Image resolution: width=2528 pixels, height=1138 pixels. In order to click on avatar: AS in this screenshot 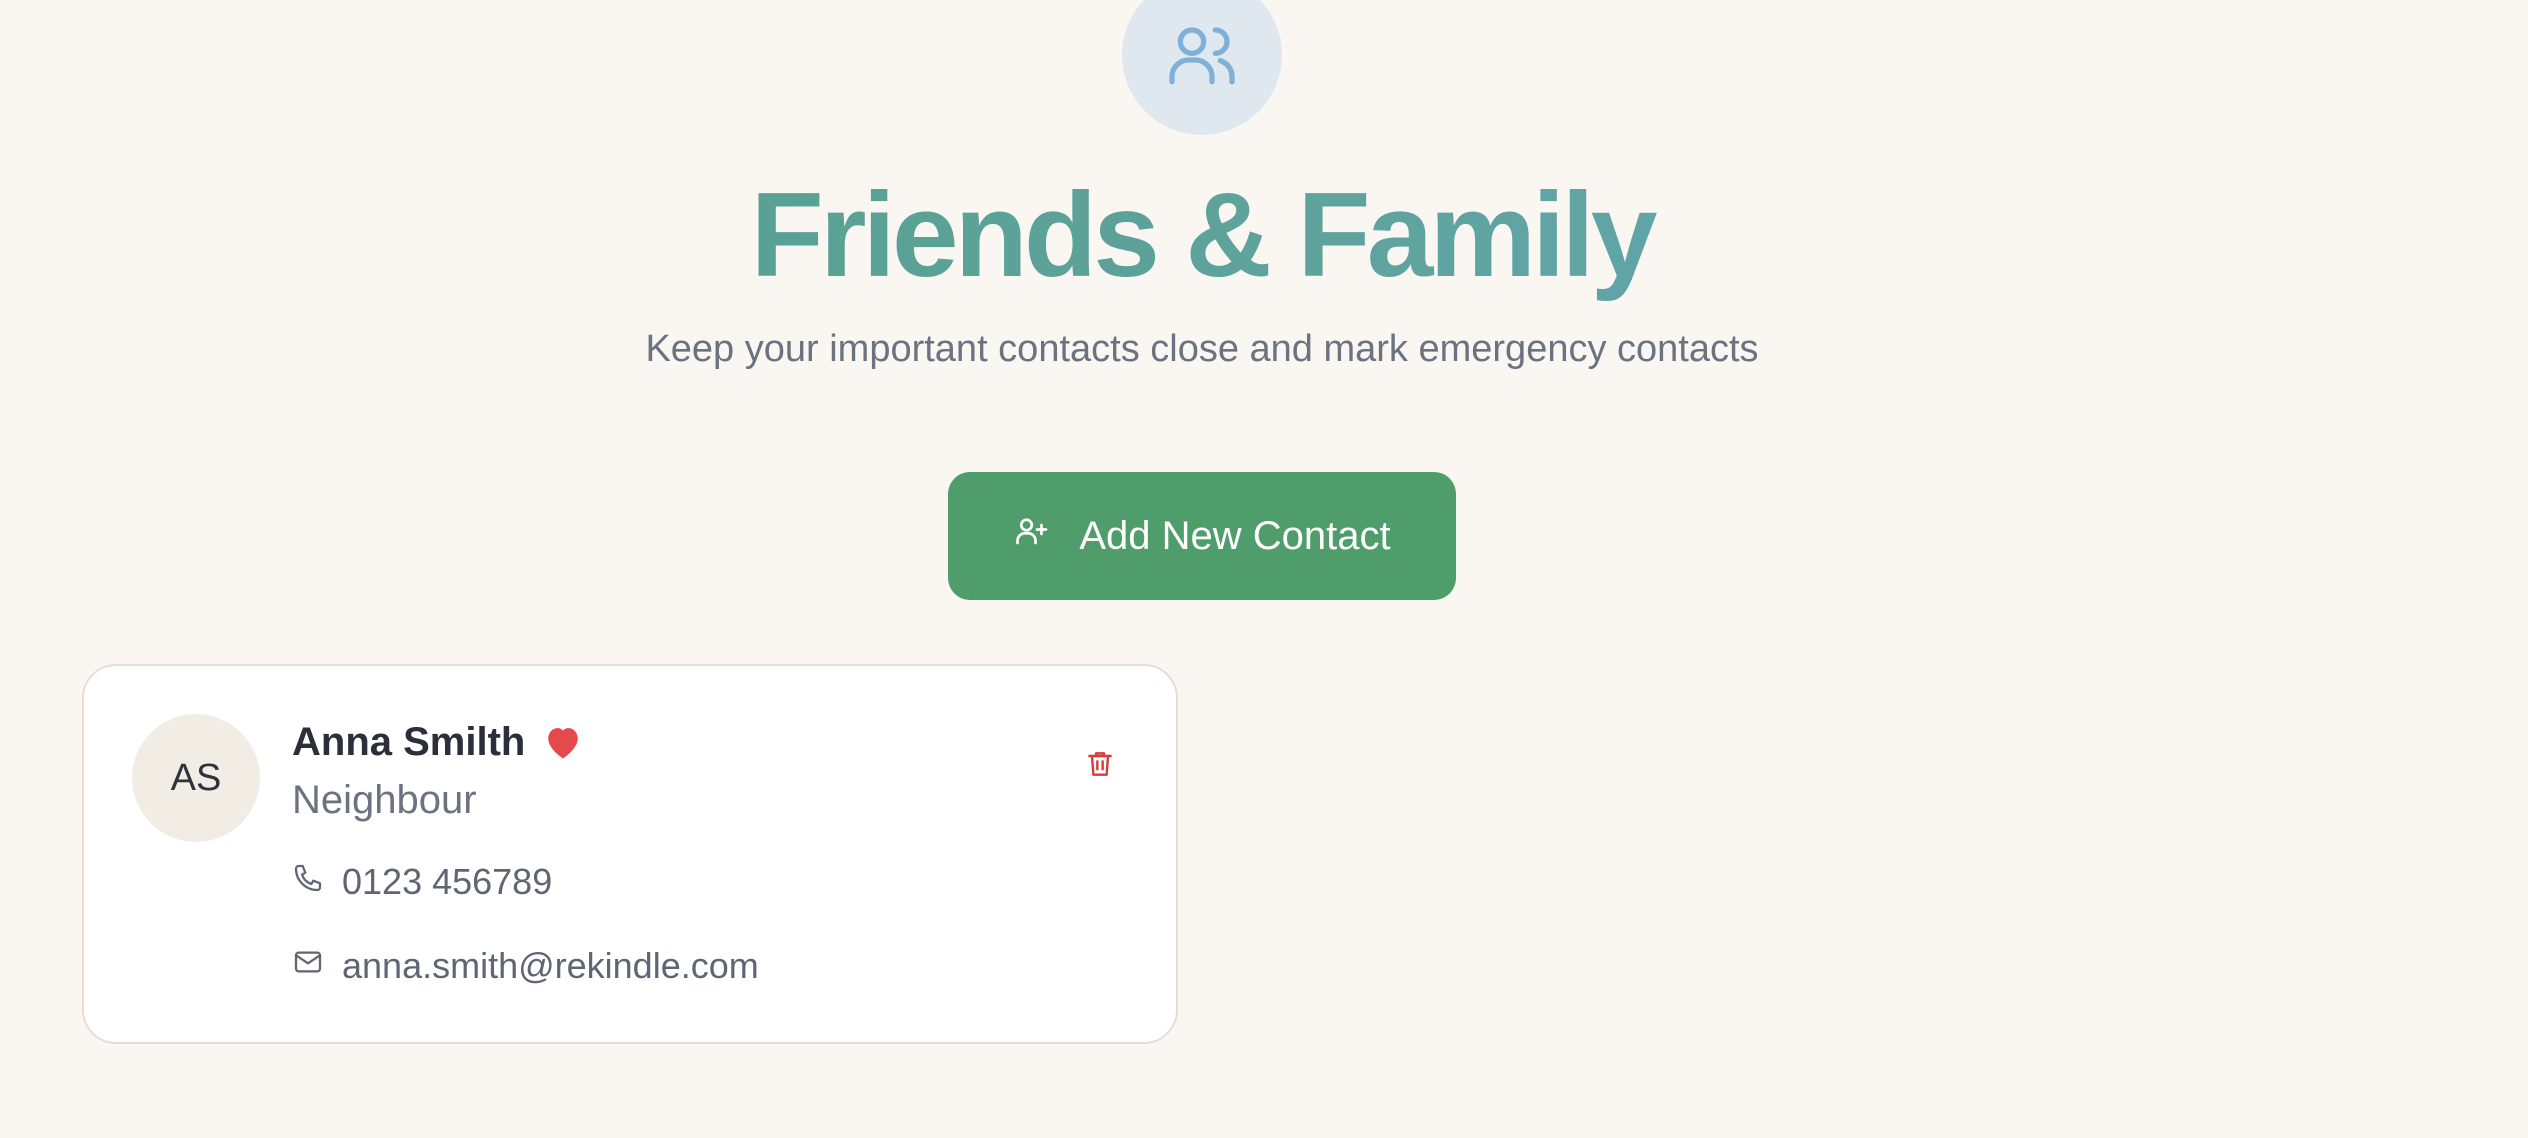, I will do `click(196, 778)`.